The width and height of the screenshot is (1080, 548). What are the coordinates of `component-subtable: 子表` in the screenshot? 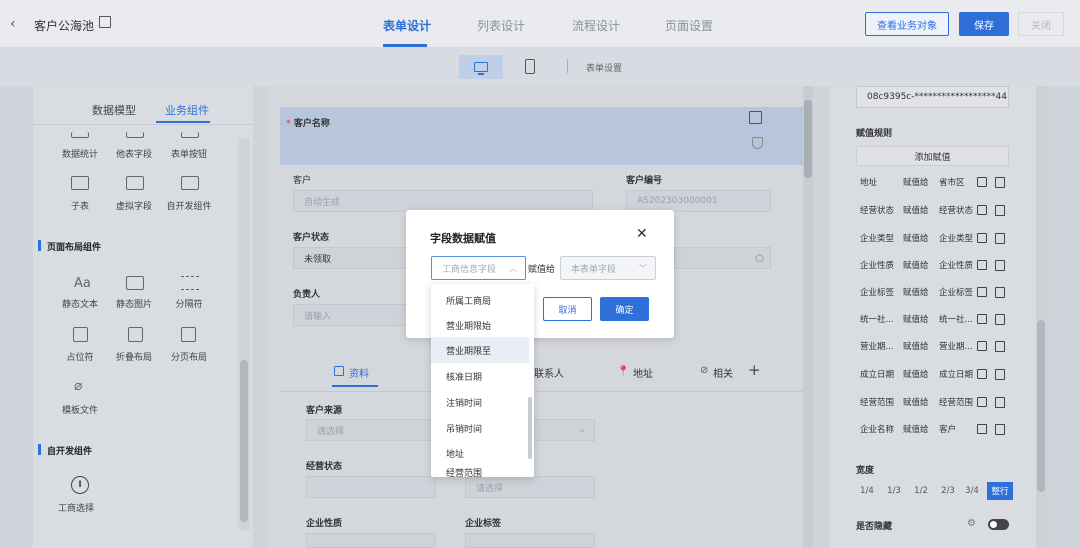 It's located at (80, 205).